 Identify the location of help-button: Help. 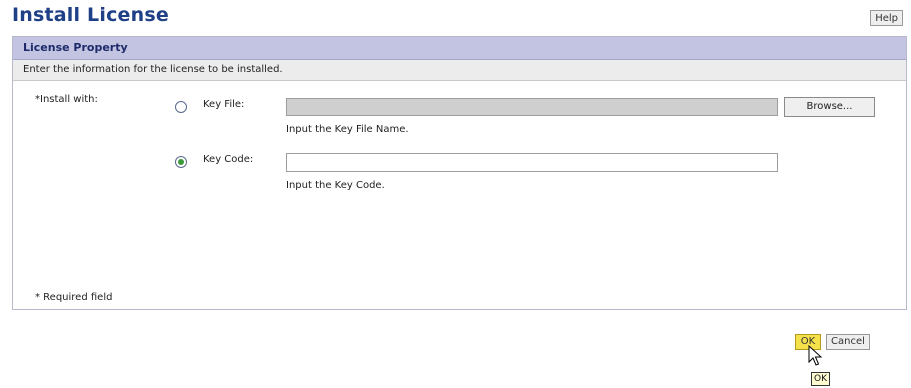
(886, 18).